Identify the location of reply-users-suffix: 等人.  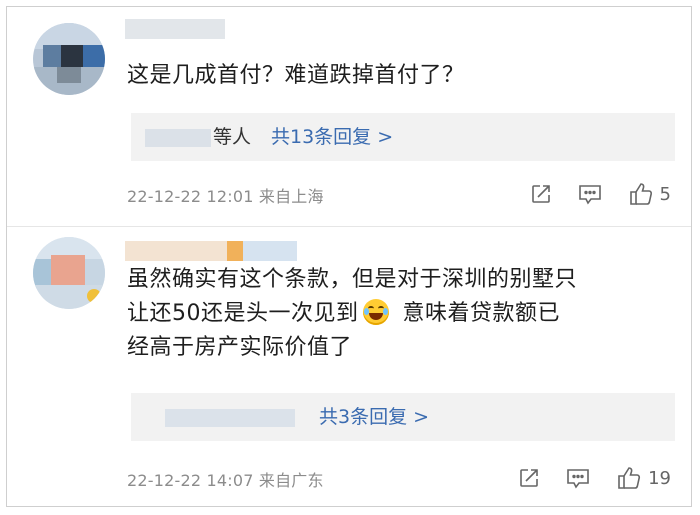
(232, 137).